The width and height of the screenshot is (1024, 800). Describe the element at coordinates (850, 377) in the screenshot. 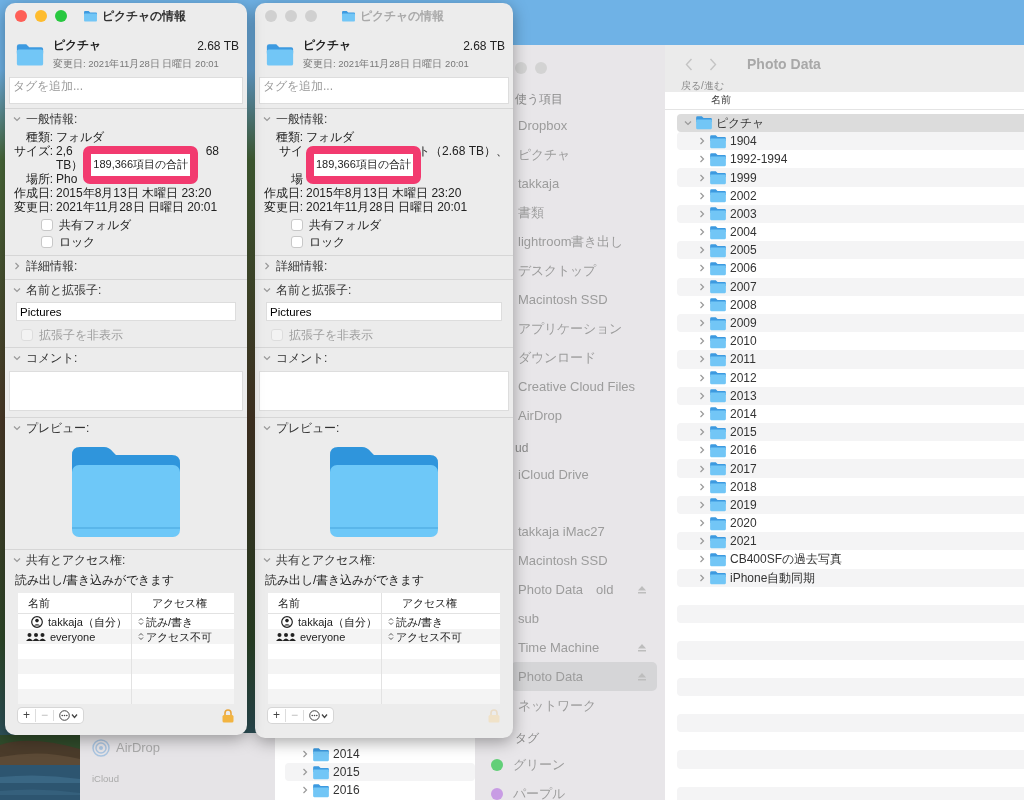

I see `tree-row: 2012` at that location.